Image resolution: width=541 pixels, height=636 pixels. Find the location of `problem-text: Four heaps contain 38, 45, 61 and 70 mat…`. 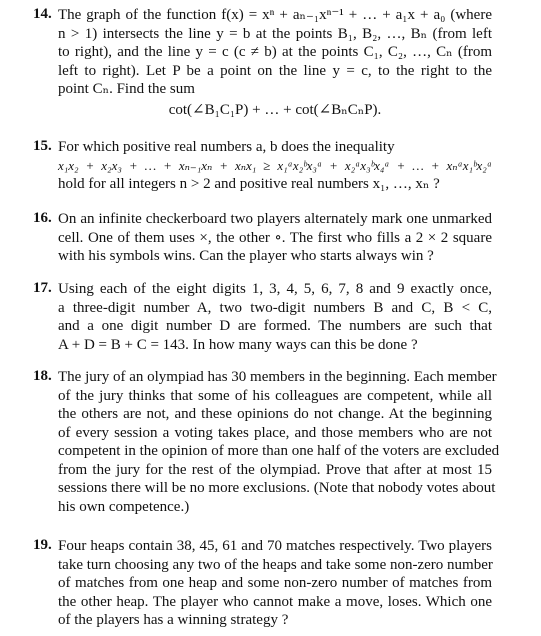

problem-text: Four heaps contain 38, 45, 61 and 70 mat… is located at coordinates (275, 583).